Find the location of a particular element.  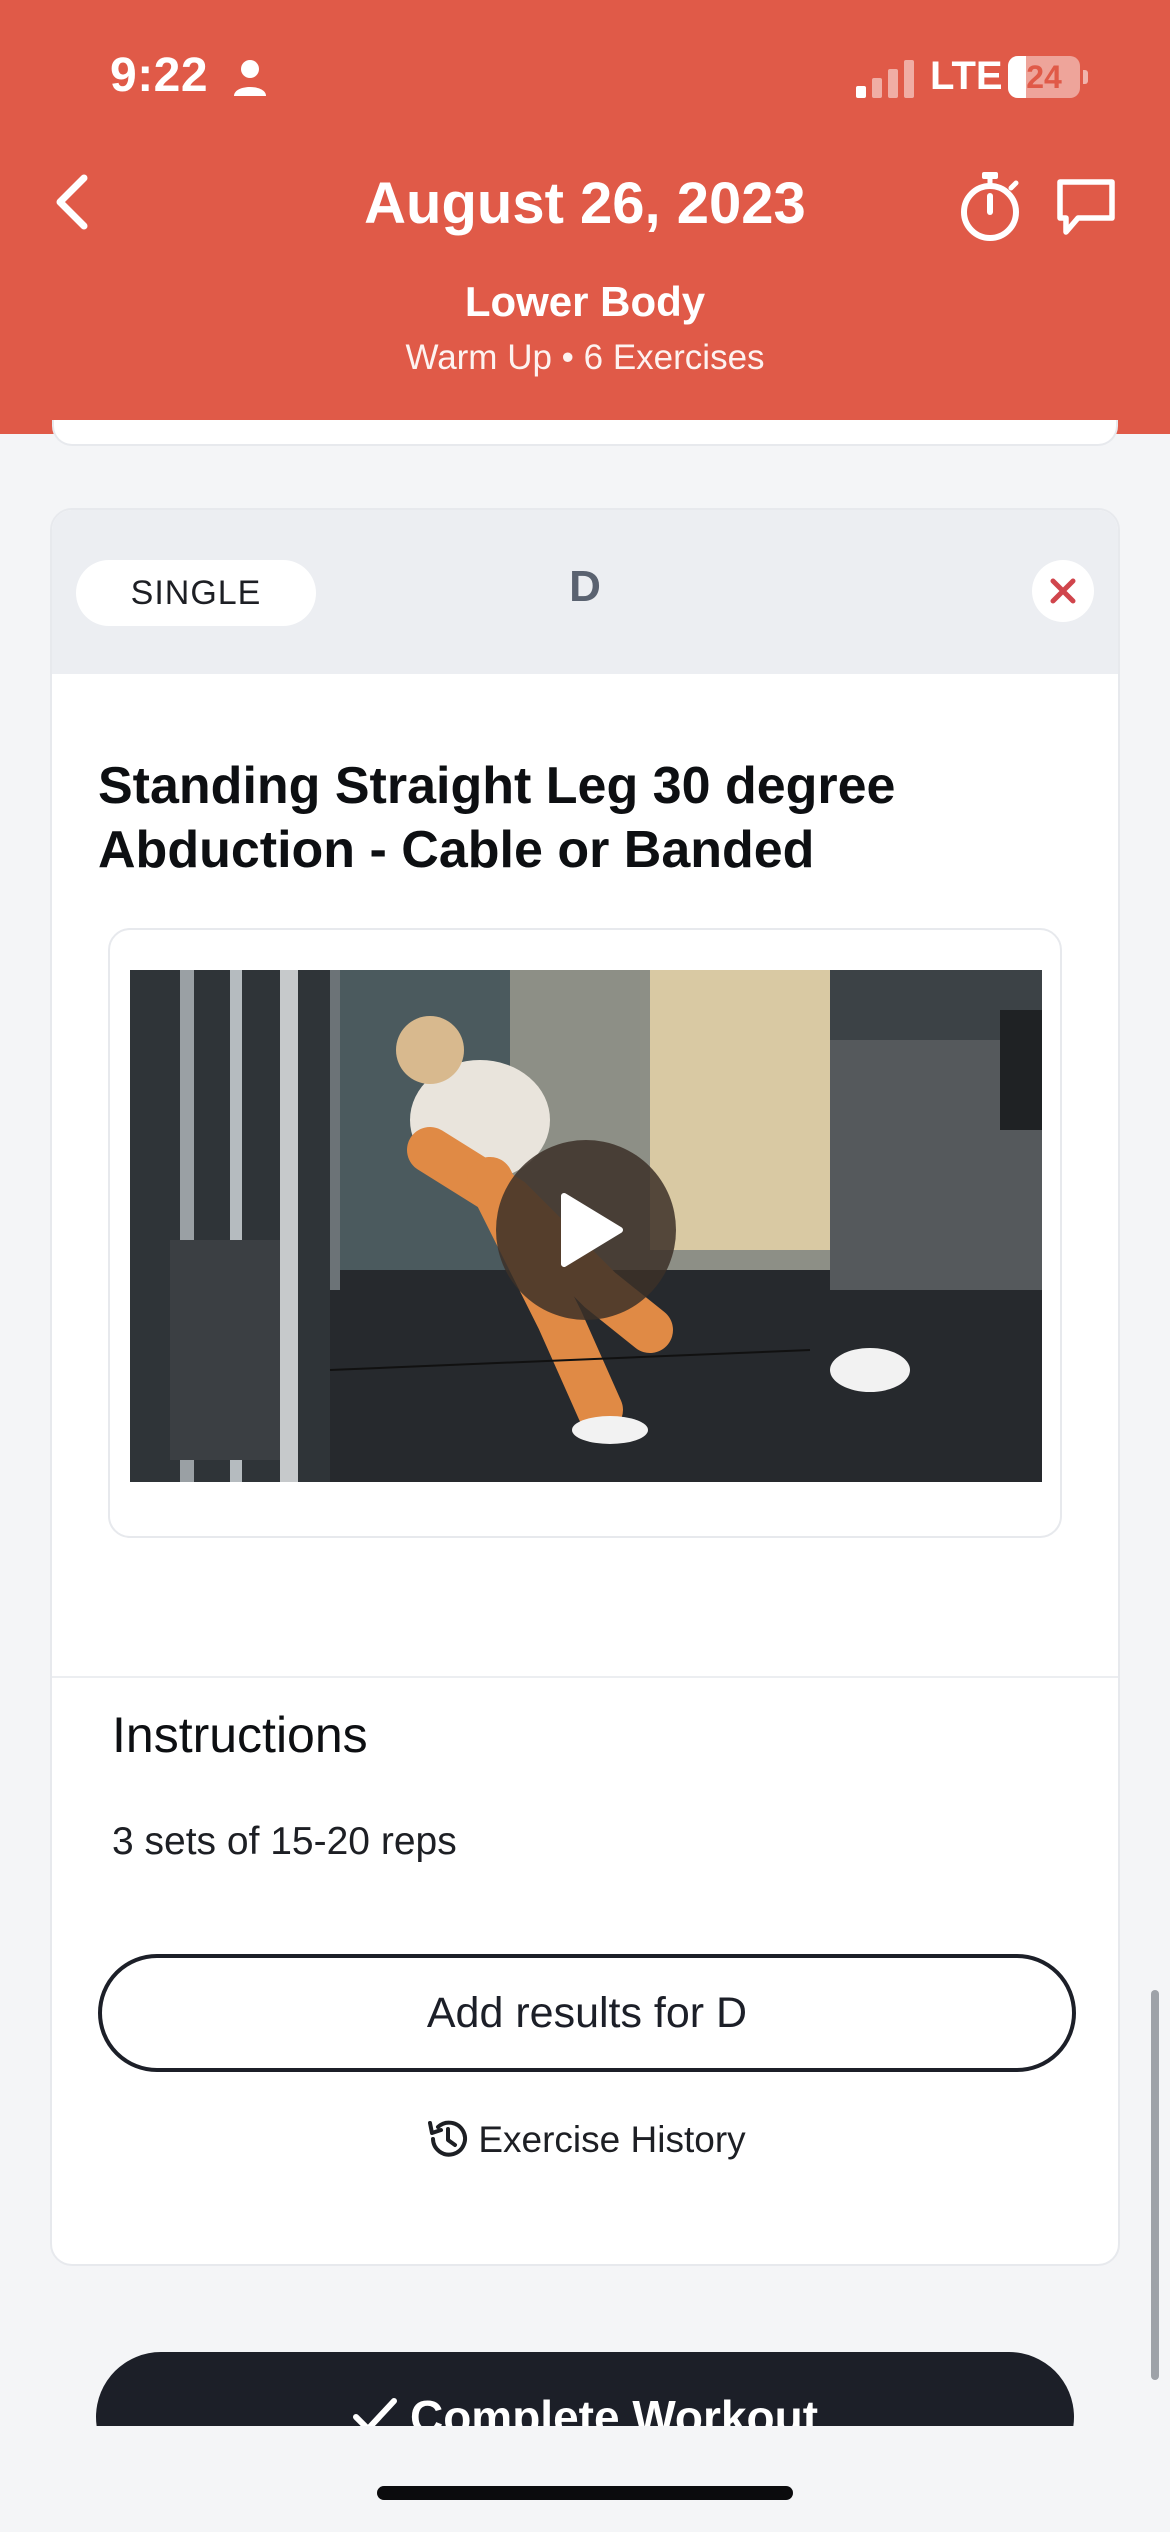

complete-workout-area: Complete Workout is located at coordinates (585, 2381).